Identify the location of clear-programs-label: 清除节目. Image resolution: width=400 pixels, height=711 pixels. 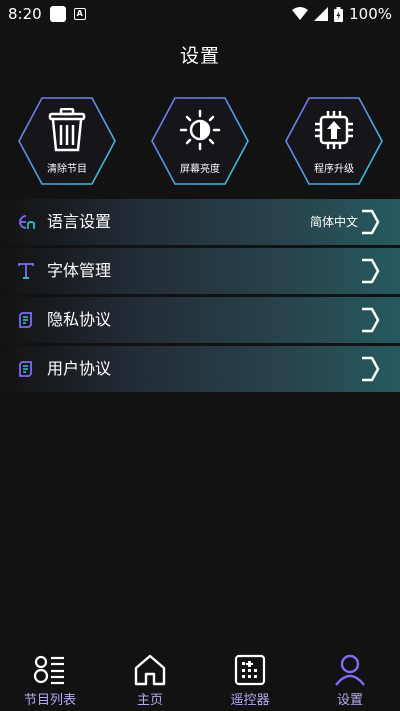
(67, 169).